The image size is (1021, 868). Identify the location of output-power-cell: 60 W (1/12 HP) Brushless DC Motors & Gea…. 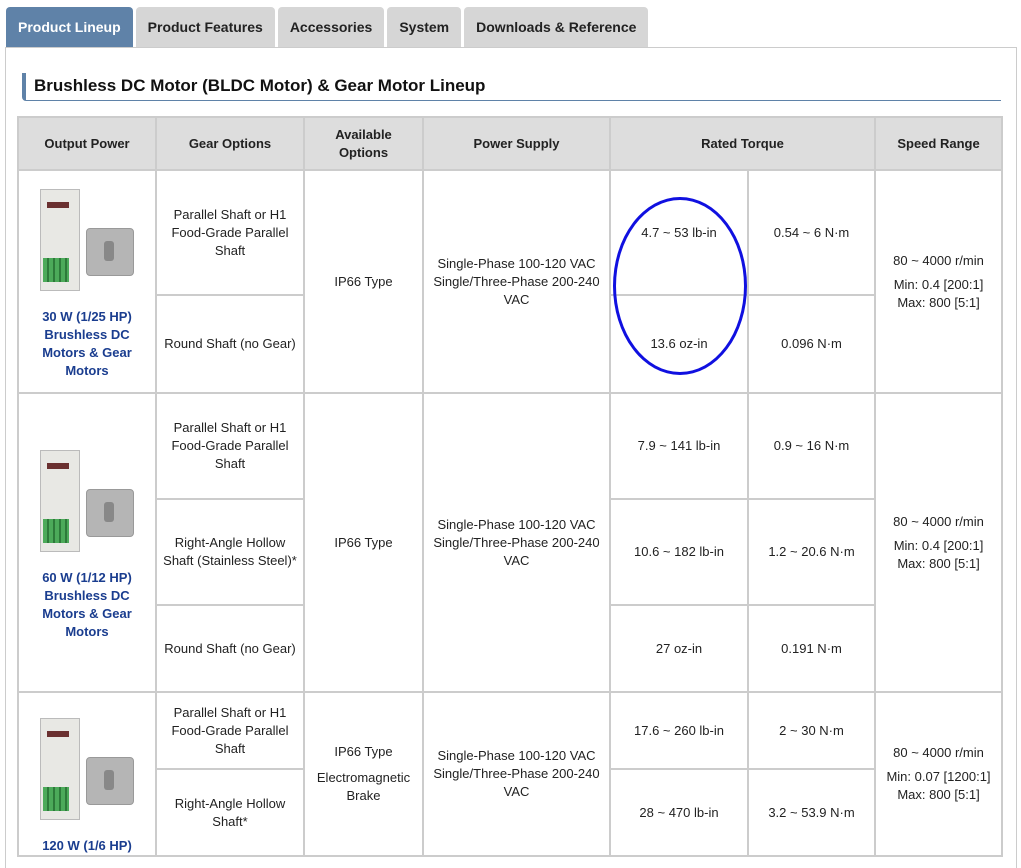
(87, 542).